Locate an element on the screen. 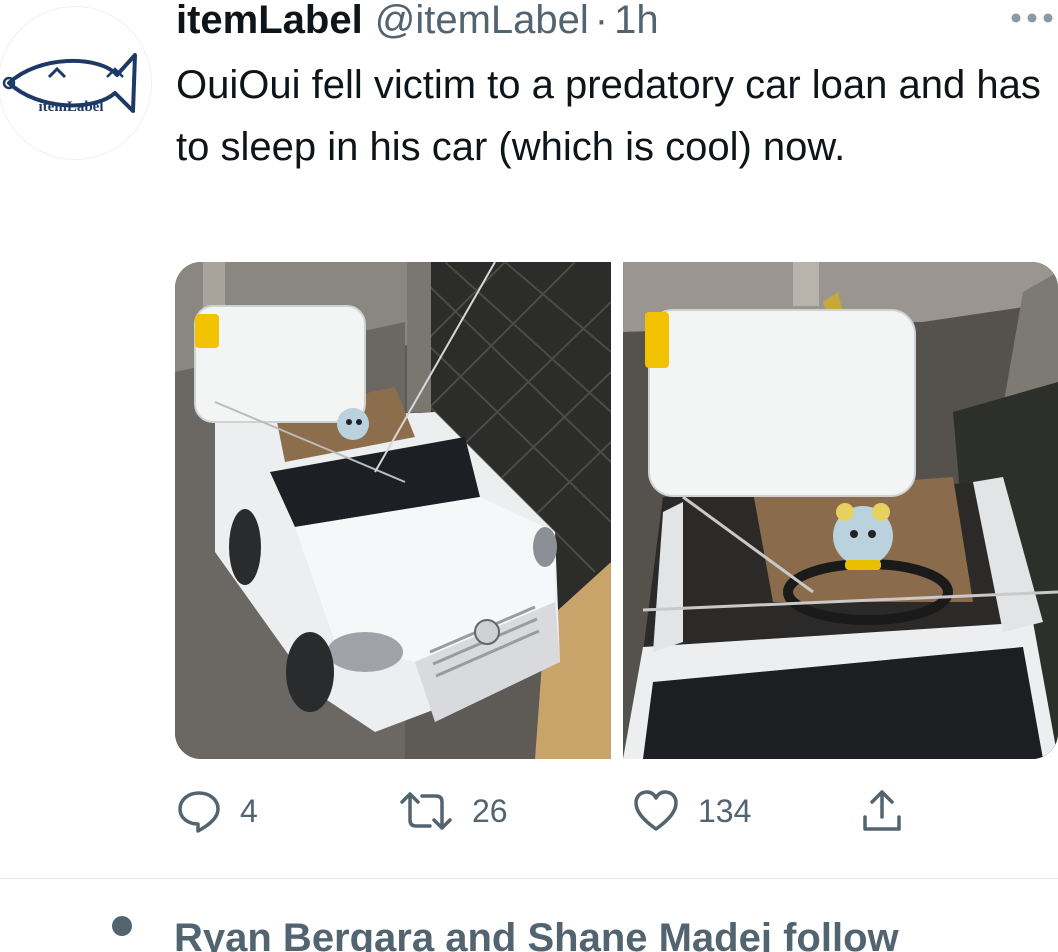 This screenshot has height=952, width=1058. display-name: itemLabel is located at coordinates (269, 23).